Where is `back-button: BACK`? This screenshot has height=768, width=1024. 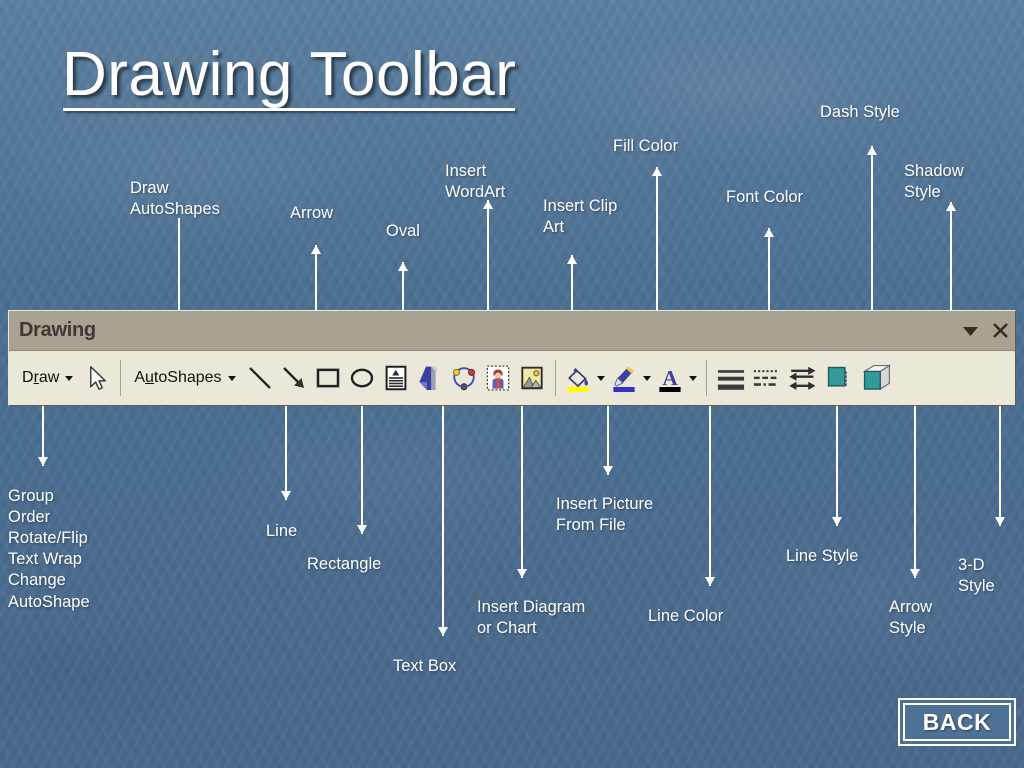
back-button: BACK is located at coordinates (957, 722).